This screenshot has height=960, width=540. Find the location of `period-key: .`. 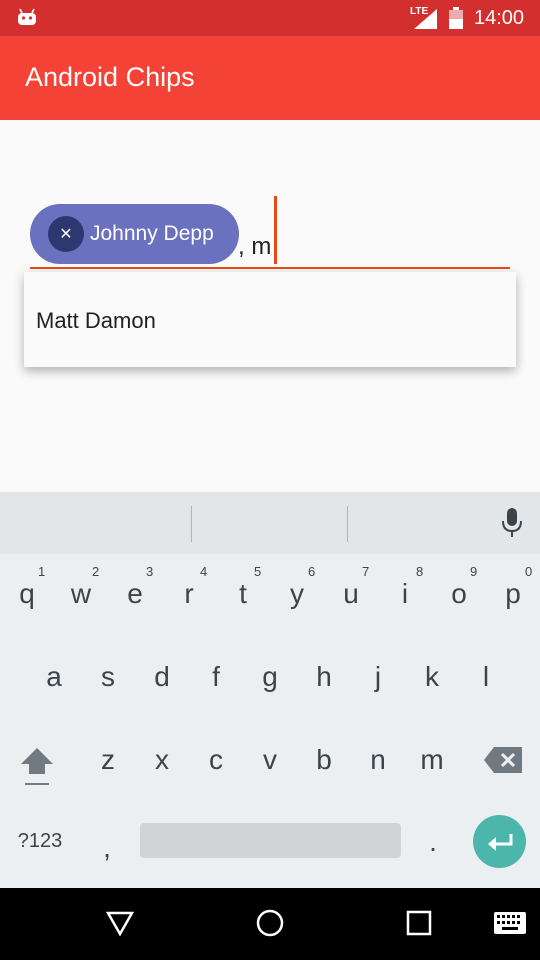

period-key: . is located at coordinates (433, 842).